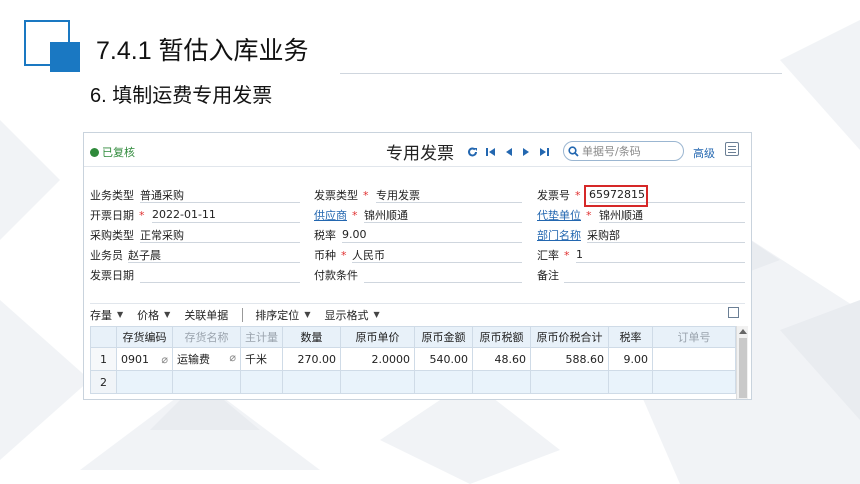 This screenshot has width=860, height=484. Describe the element at coordinates (214, 255) in the screenshot. I see `clerk-field: 赵子晨` at that location.